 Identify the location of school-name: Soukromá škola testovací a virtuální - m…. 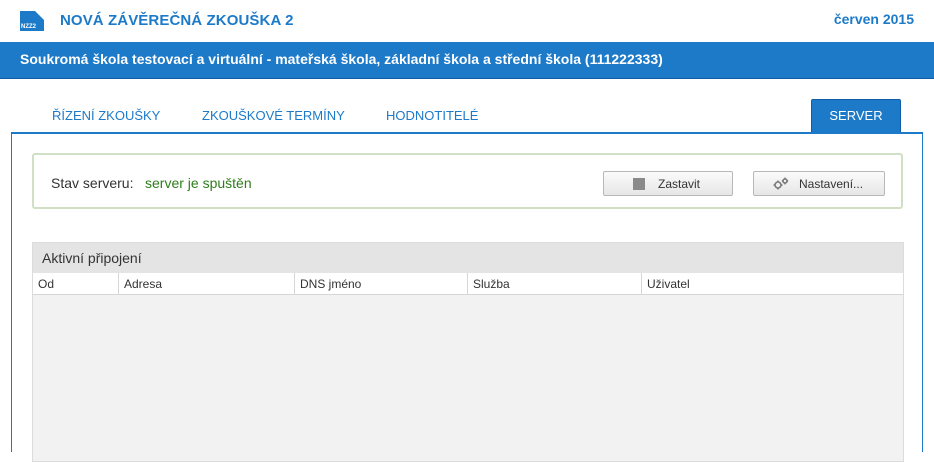
(341, 59).